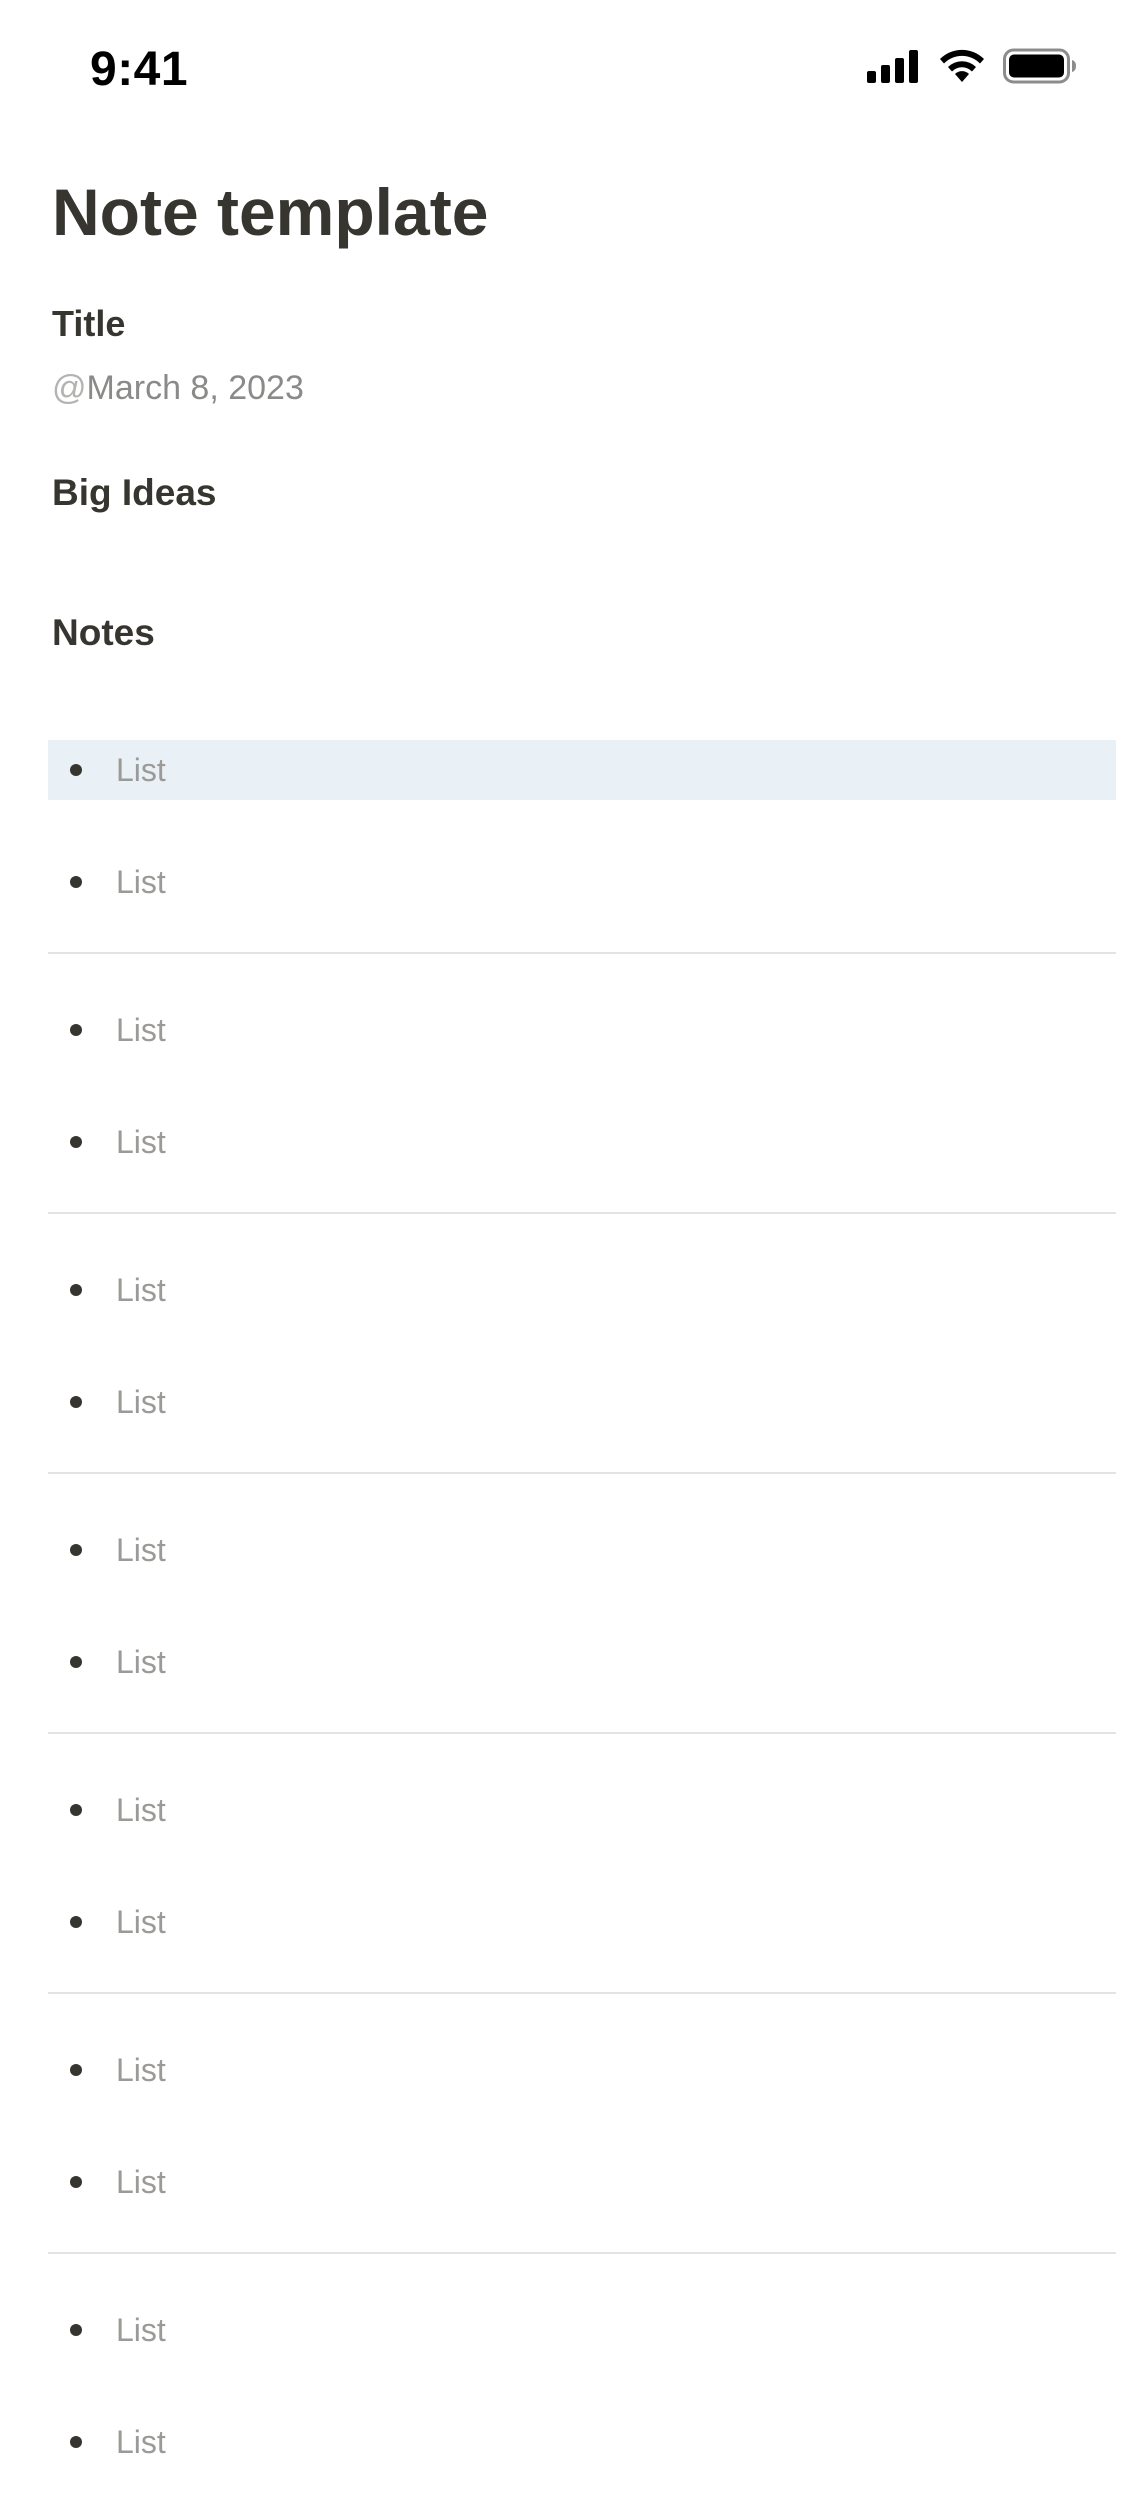 The image size is (1125, 2512). Describe the element at coordinates (139, 69) in the screenshot. I see `status-time: 9:41` at that location.